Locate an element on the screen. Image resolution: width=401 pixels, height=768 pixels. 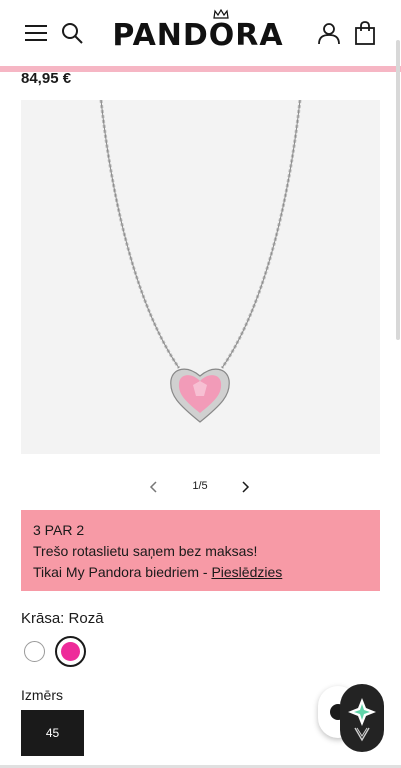
product-price: 84,95 € is located at coordinates (46, 78).